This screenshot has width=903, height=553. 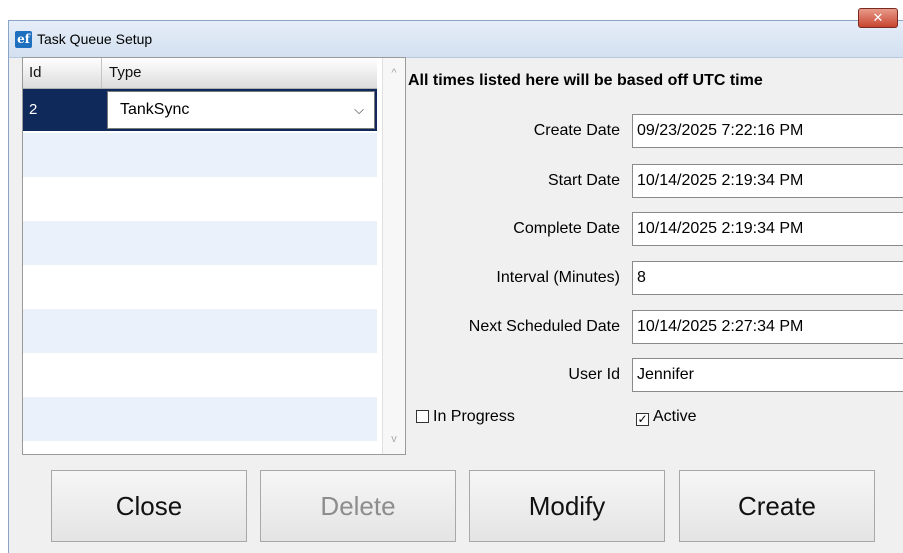 What do you see at coordinates (35, 73) in the screenshot?
I see `column-header-id: Id` at bounding box center [35, 73].